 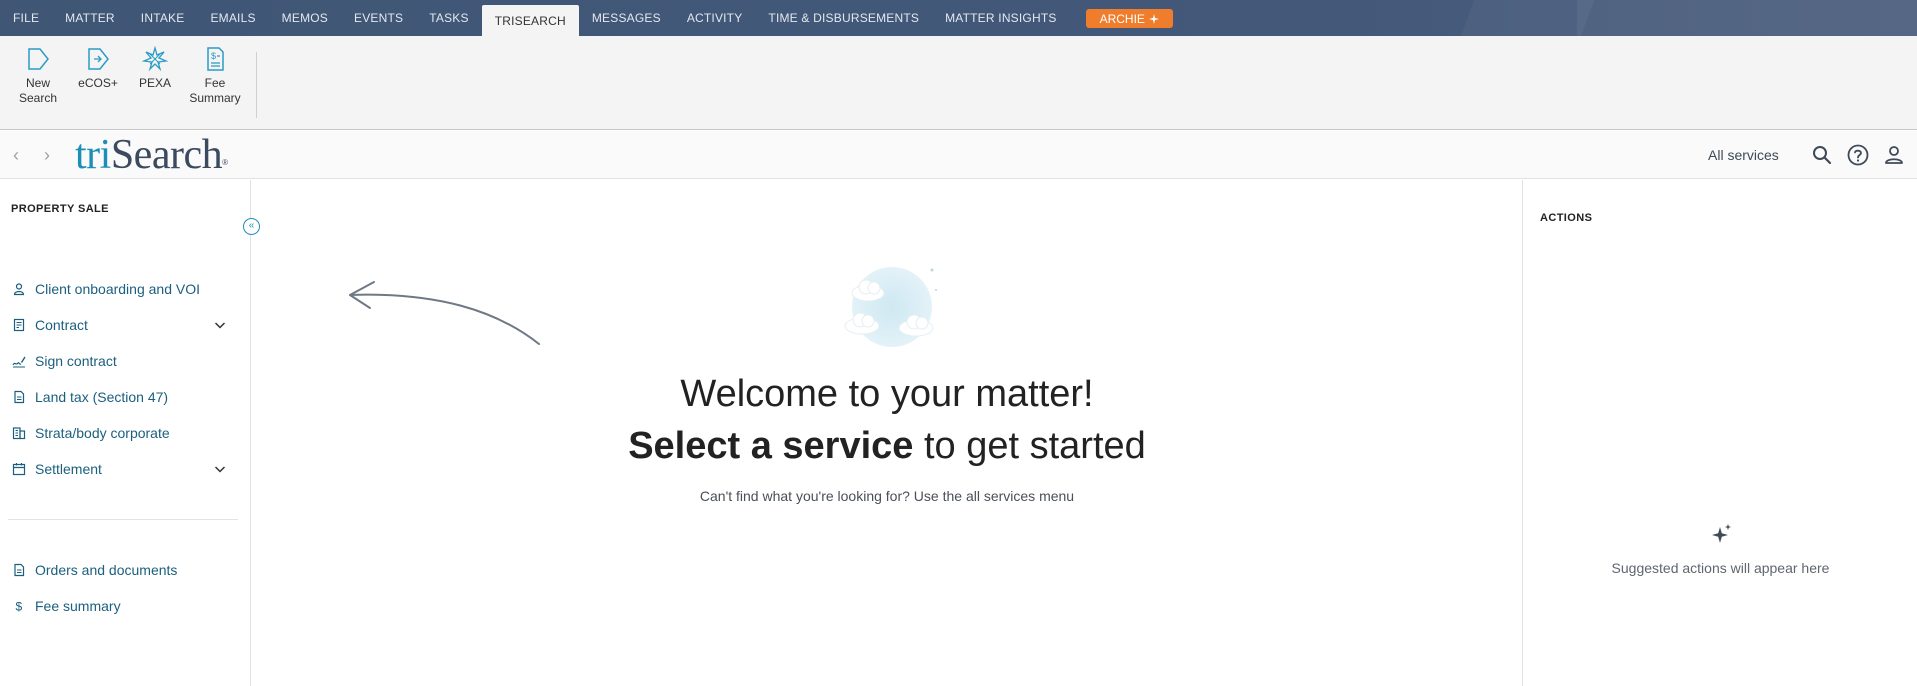 I want to click on tab-time-disbursements: TIME & DISBURSEMENTS, so click(x=843, y=18).